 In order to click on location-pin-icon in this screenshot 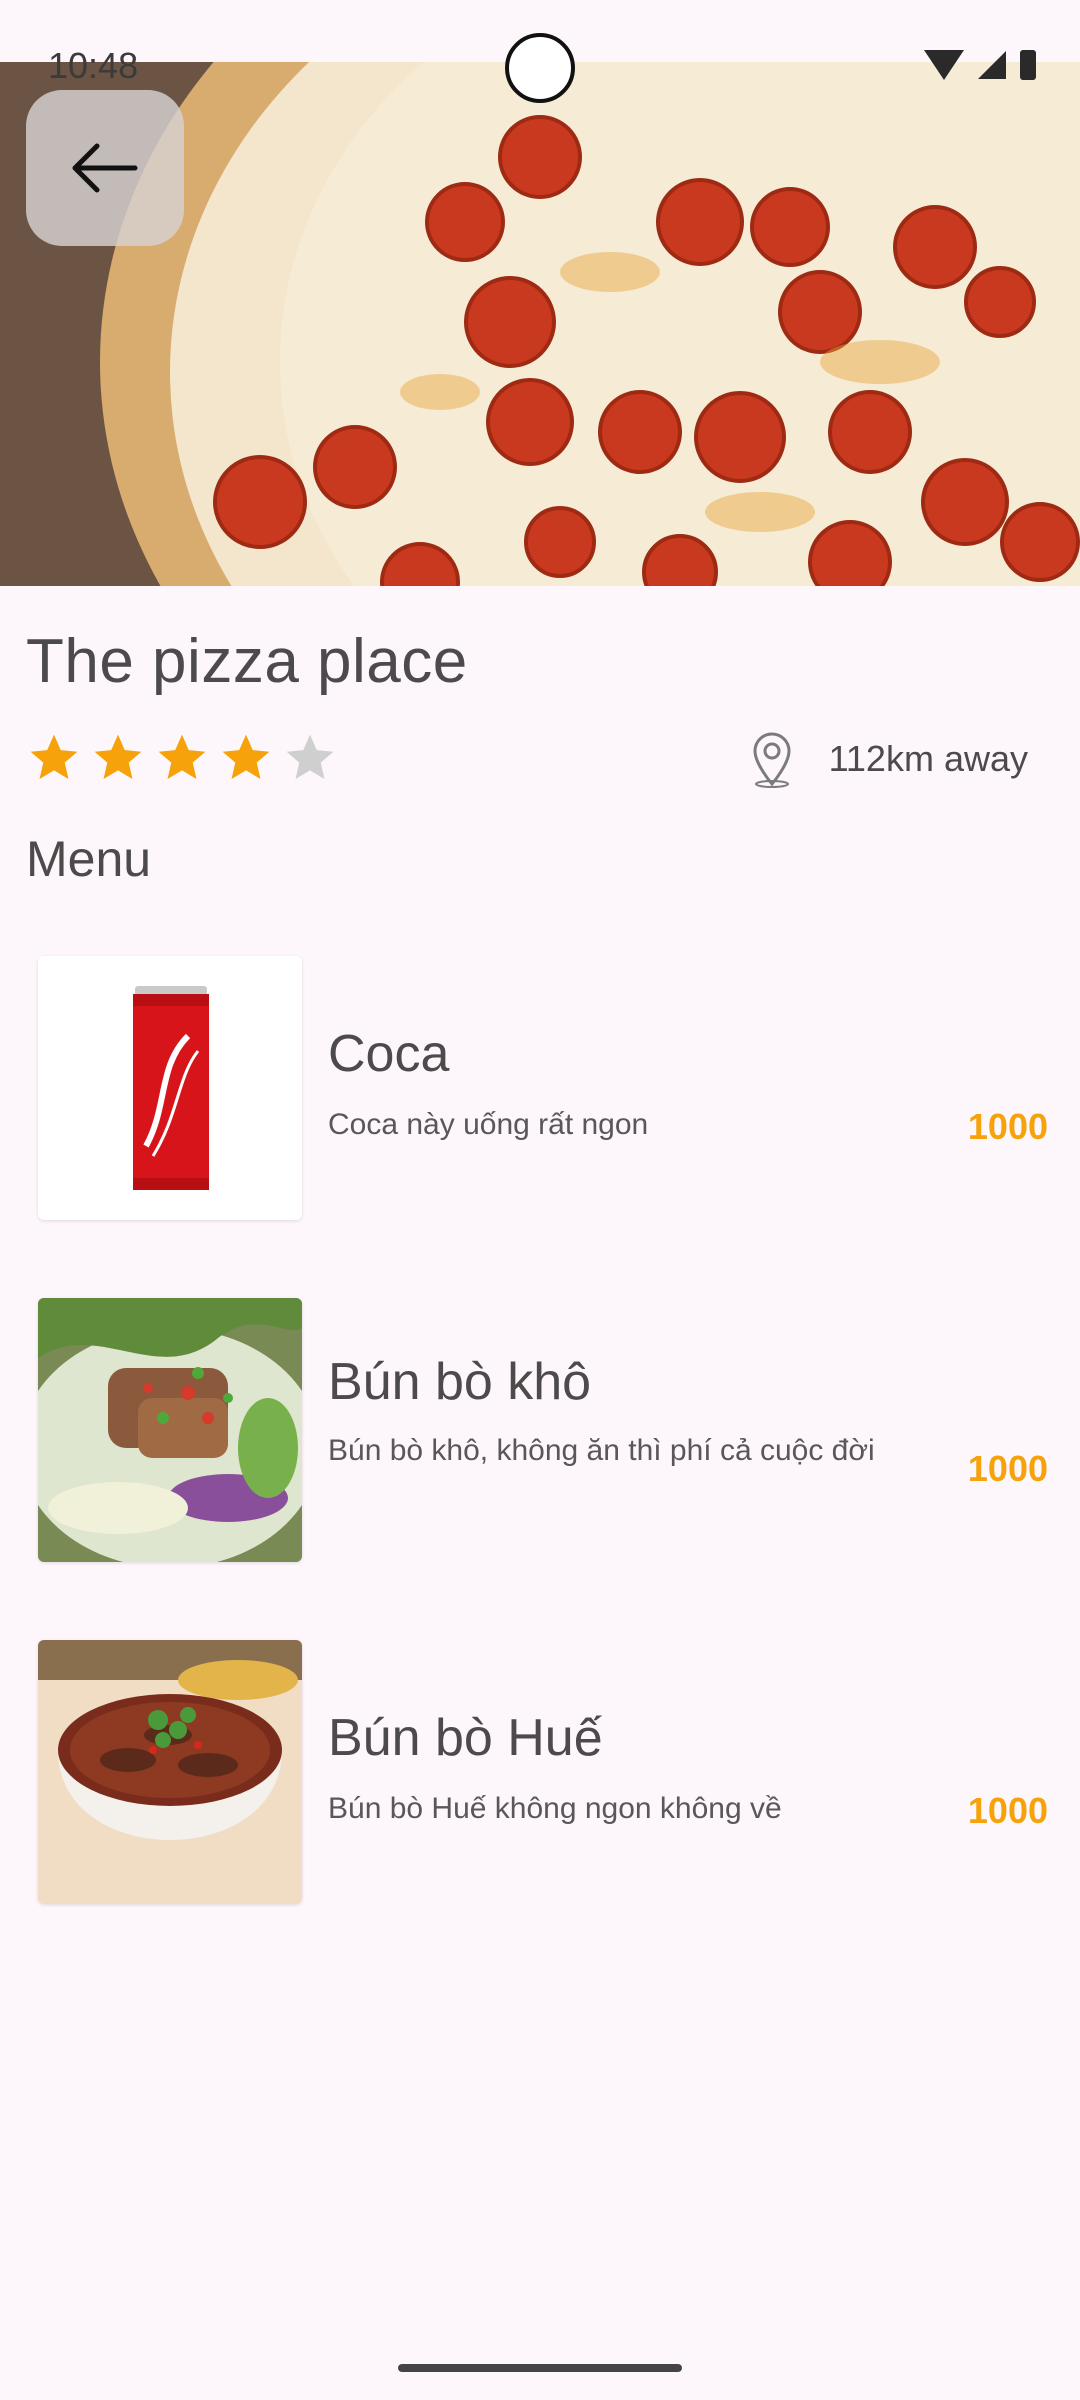, I will do `click(772, 760)`.